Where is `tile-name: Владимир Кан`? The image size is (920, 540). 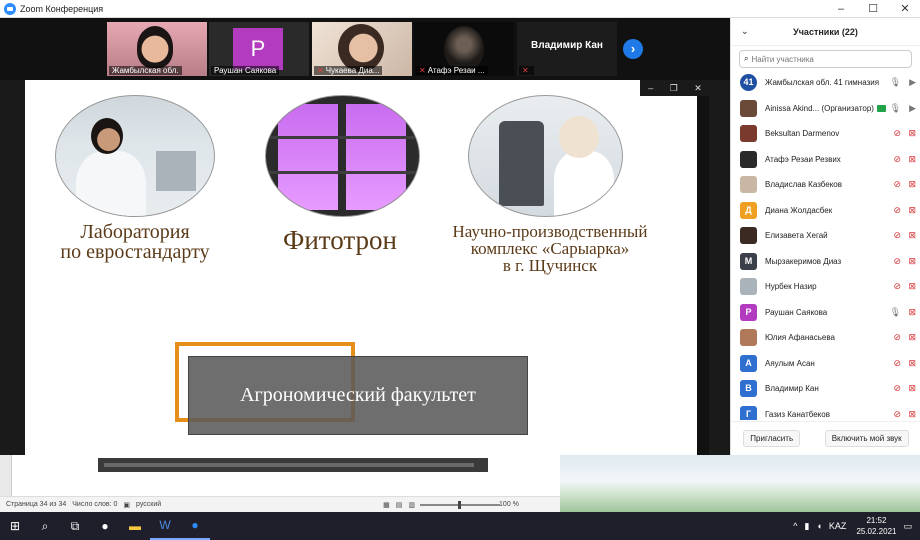 tile-name: Владимир Кан is located at coordinates (567, 45).